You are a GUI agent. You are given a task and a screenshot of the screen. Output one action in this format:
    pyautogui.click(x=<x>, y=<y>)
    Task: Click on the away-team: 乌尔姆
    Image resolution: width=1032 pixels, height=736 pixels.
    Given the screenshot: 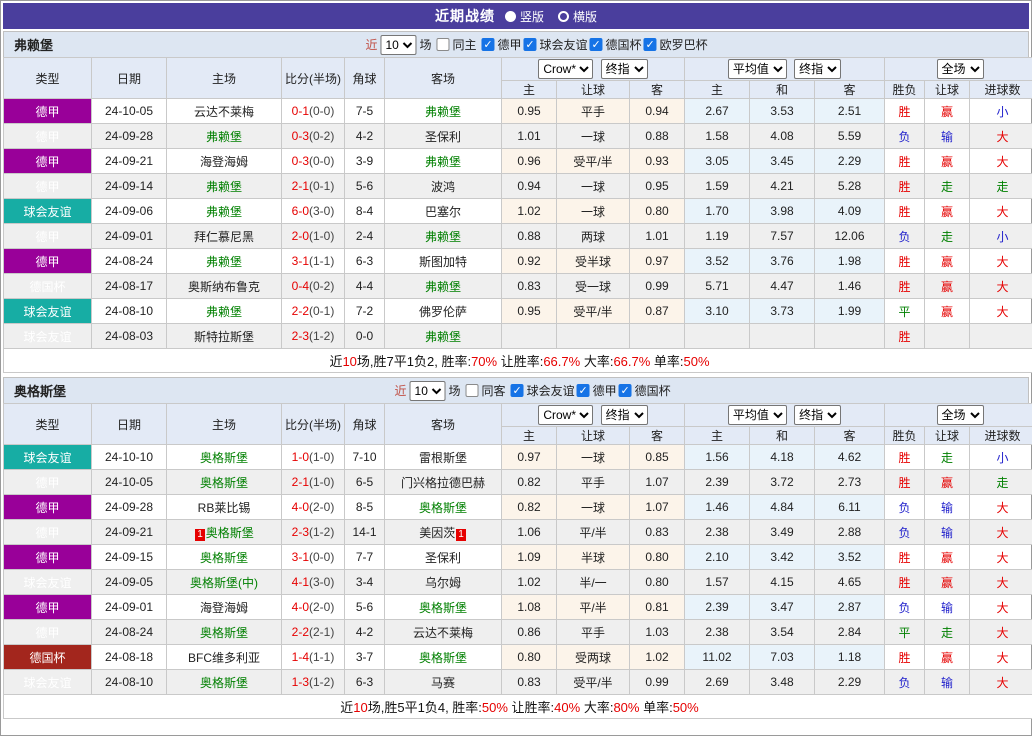 What is the action you would take?
    pyautogui.click(x=443, y=582)
    